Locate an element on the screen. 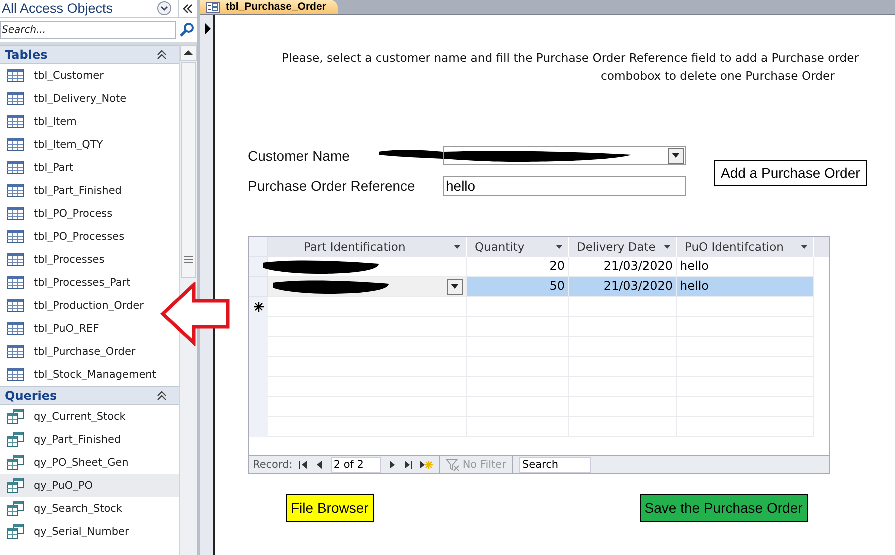 This screenshot has width=895, height=555. field-label: Purchase Order Reference is located at coordinates (332, 186).